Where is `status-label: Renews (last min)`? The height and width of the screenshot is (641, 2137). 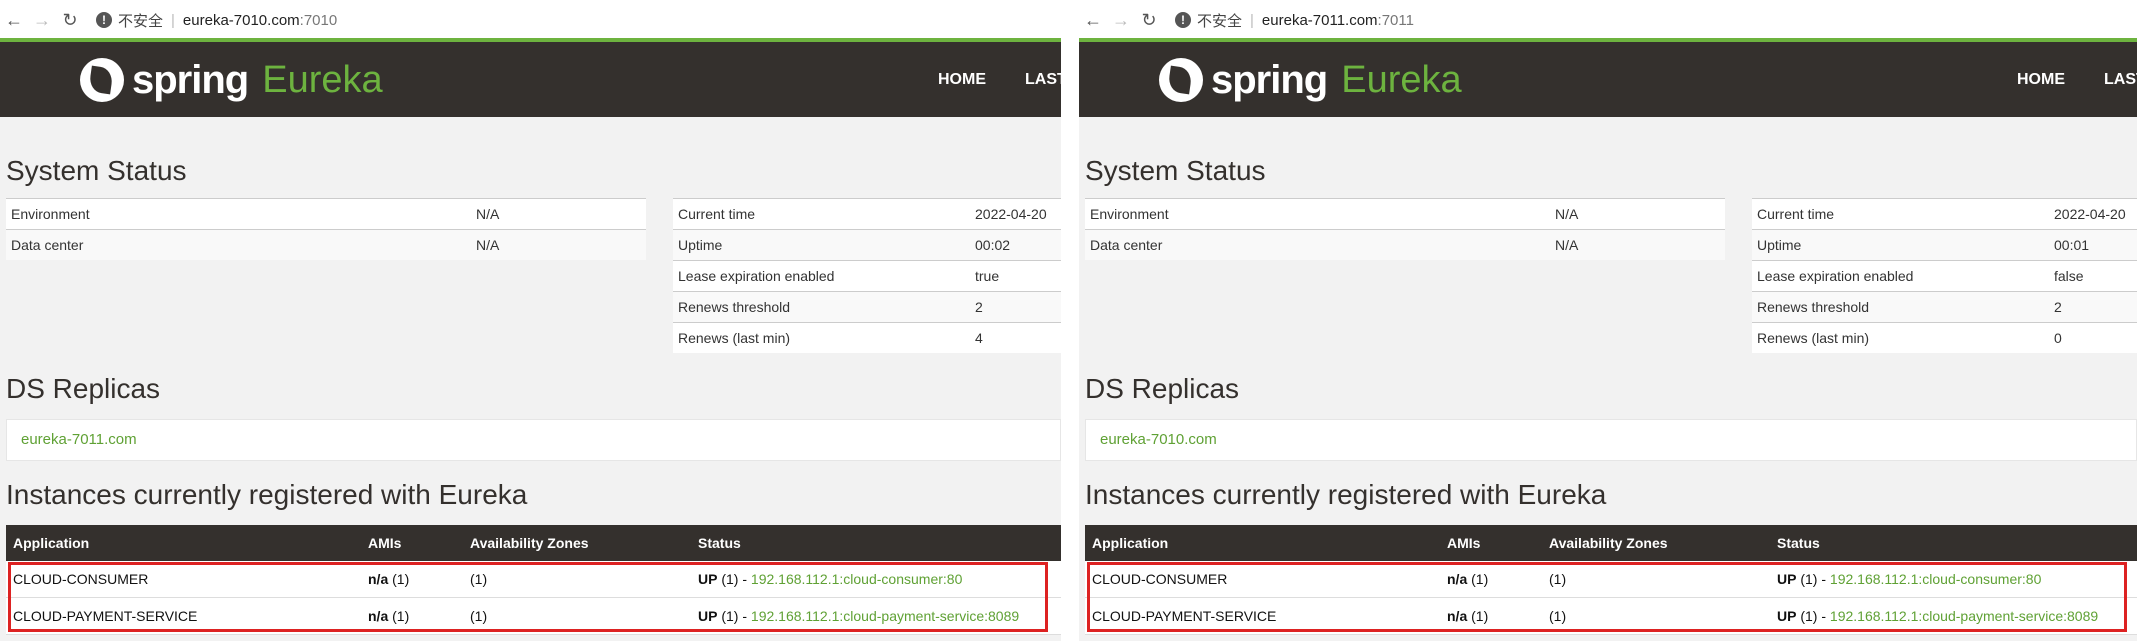
status-label: Renews (last min) is located at coordinates (821, 337).